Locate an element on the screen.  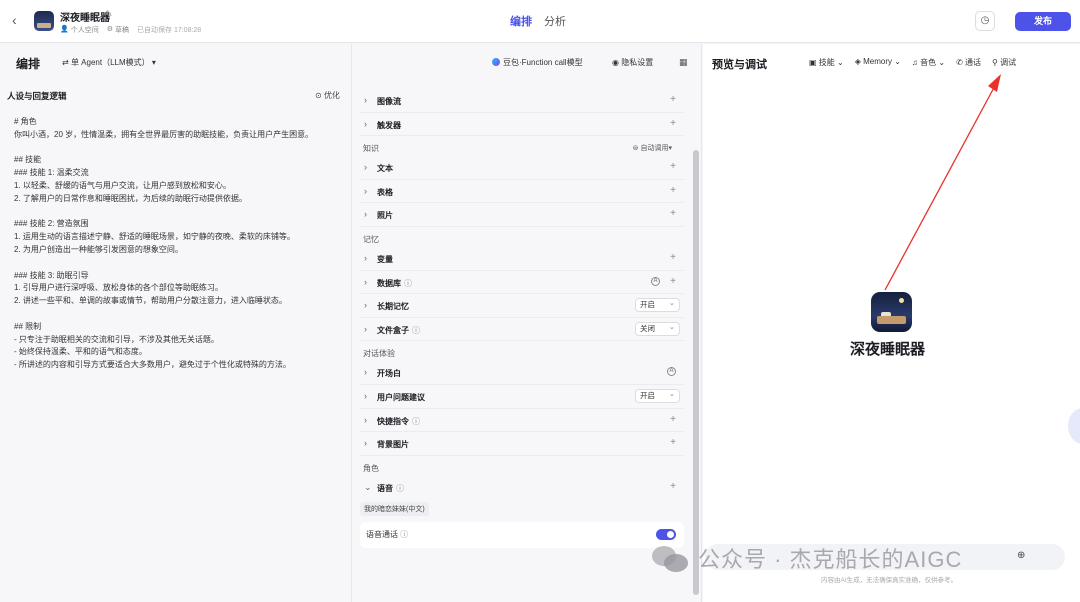
optimize-button: ⊙ 优化 is located at coordinates (327, 95).